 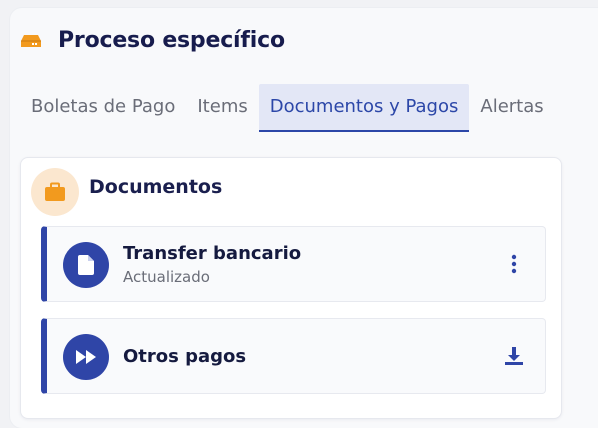 What do you see at coordinates (171, 40) in the screenshot?
I see `page-title: Proceso específico` at bounding box center [171, 40].